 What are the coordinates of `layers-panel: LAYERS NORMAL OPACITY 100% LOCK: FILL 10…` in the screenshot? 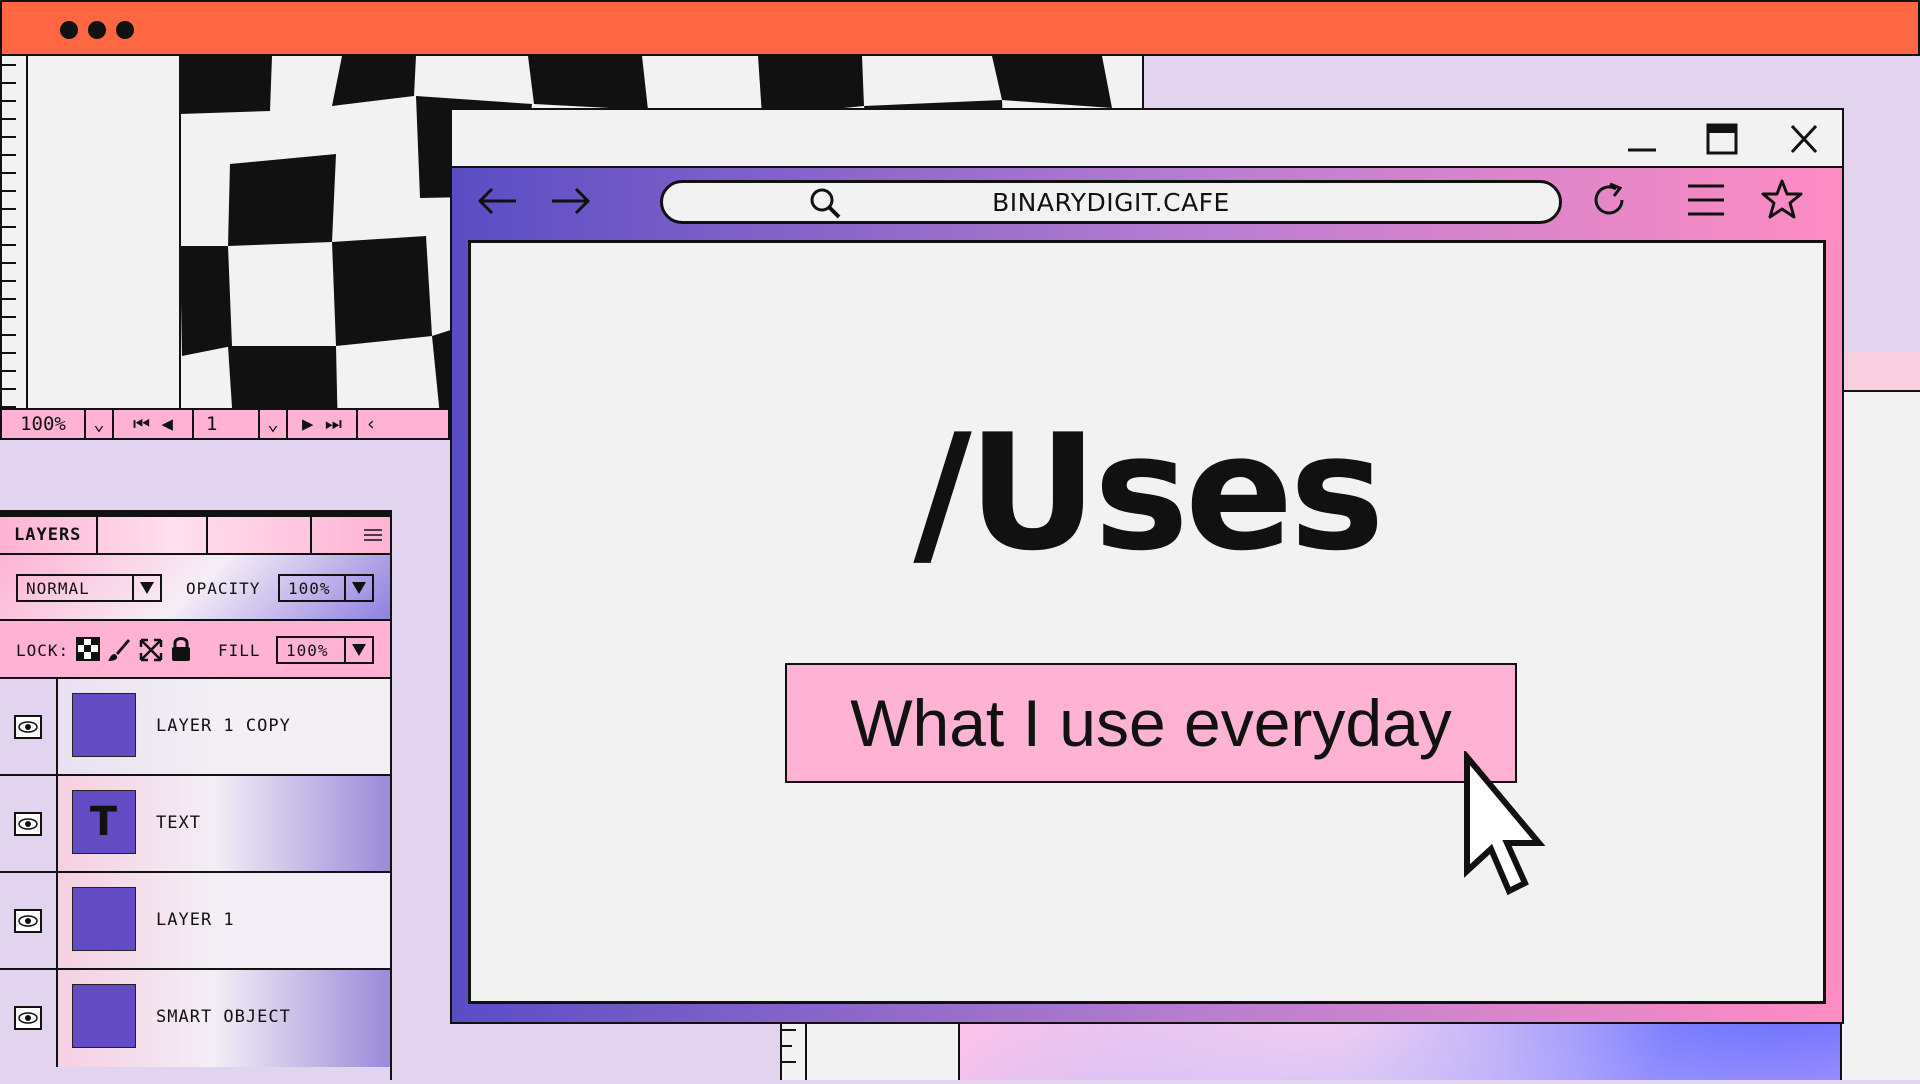 It's located at (196, 795).